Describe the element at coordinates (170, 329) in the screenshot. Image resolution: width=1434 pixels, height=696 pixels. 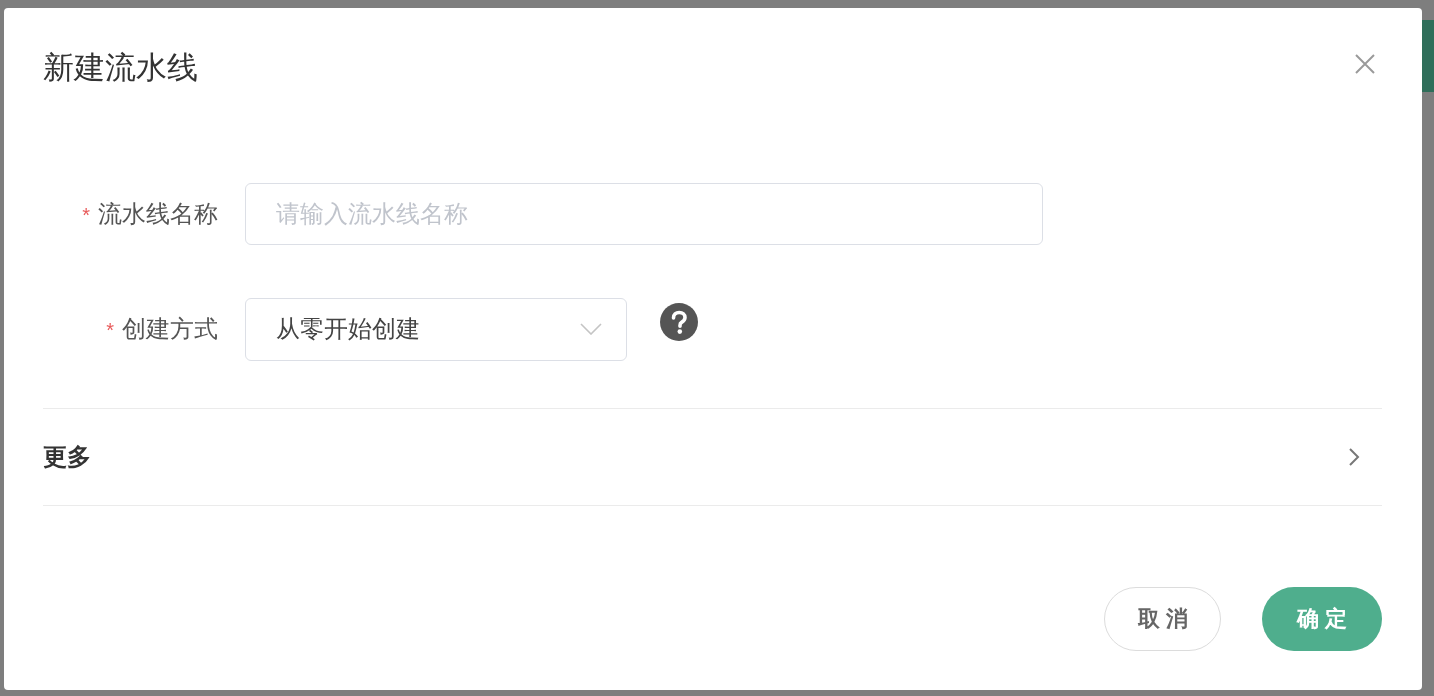
I see `field-label: 创建方式` at that location.